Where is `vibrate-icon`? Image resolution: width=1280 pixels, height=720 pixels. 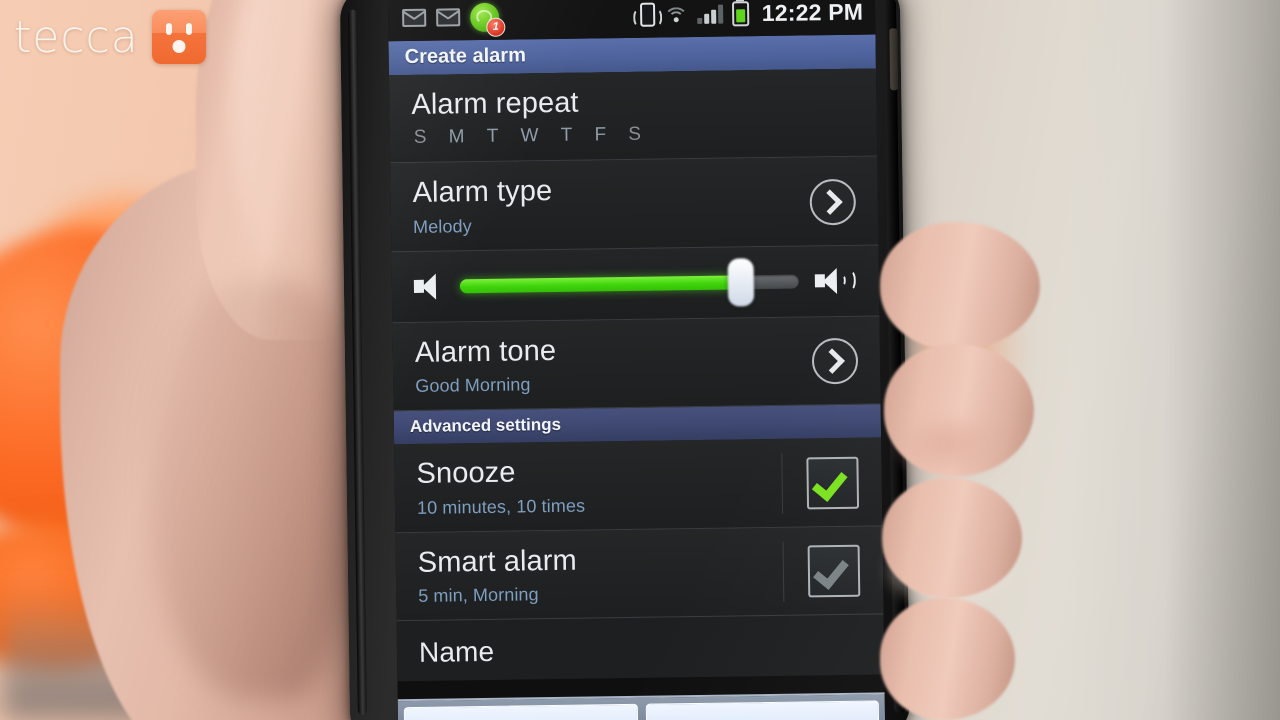 vibrate-icon is located at coordinates (647, 14).